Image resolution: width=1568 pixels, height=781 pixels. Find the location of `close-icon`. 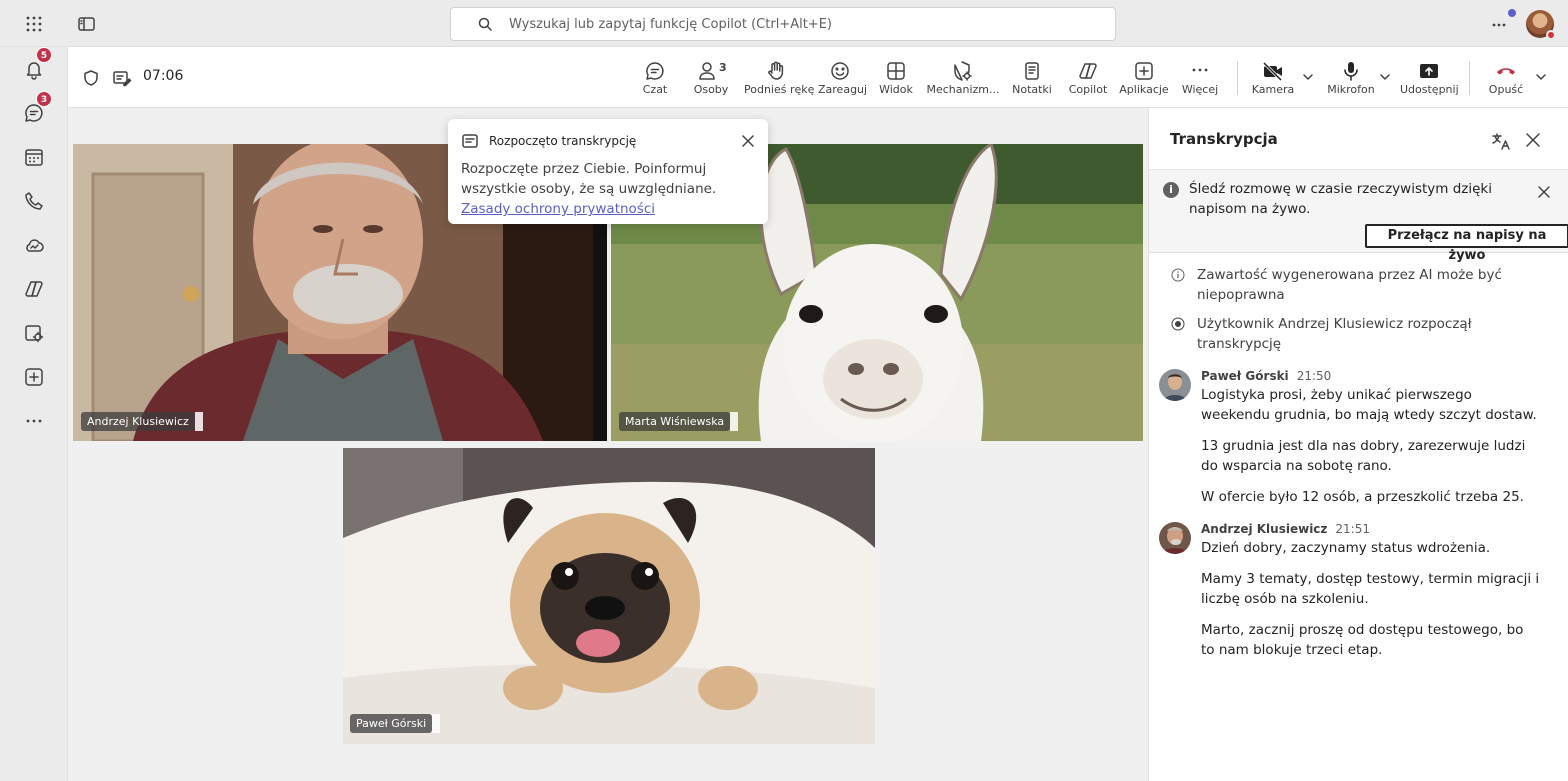

close-icon is located at coordinates (748, 141).